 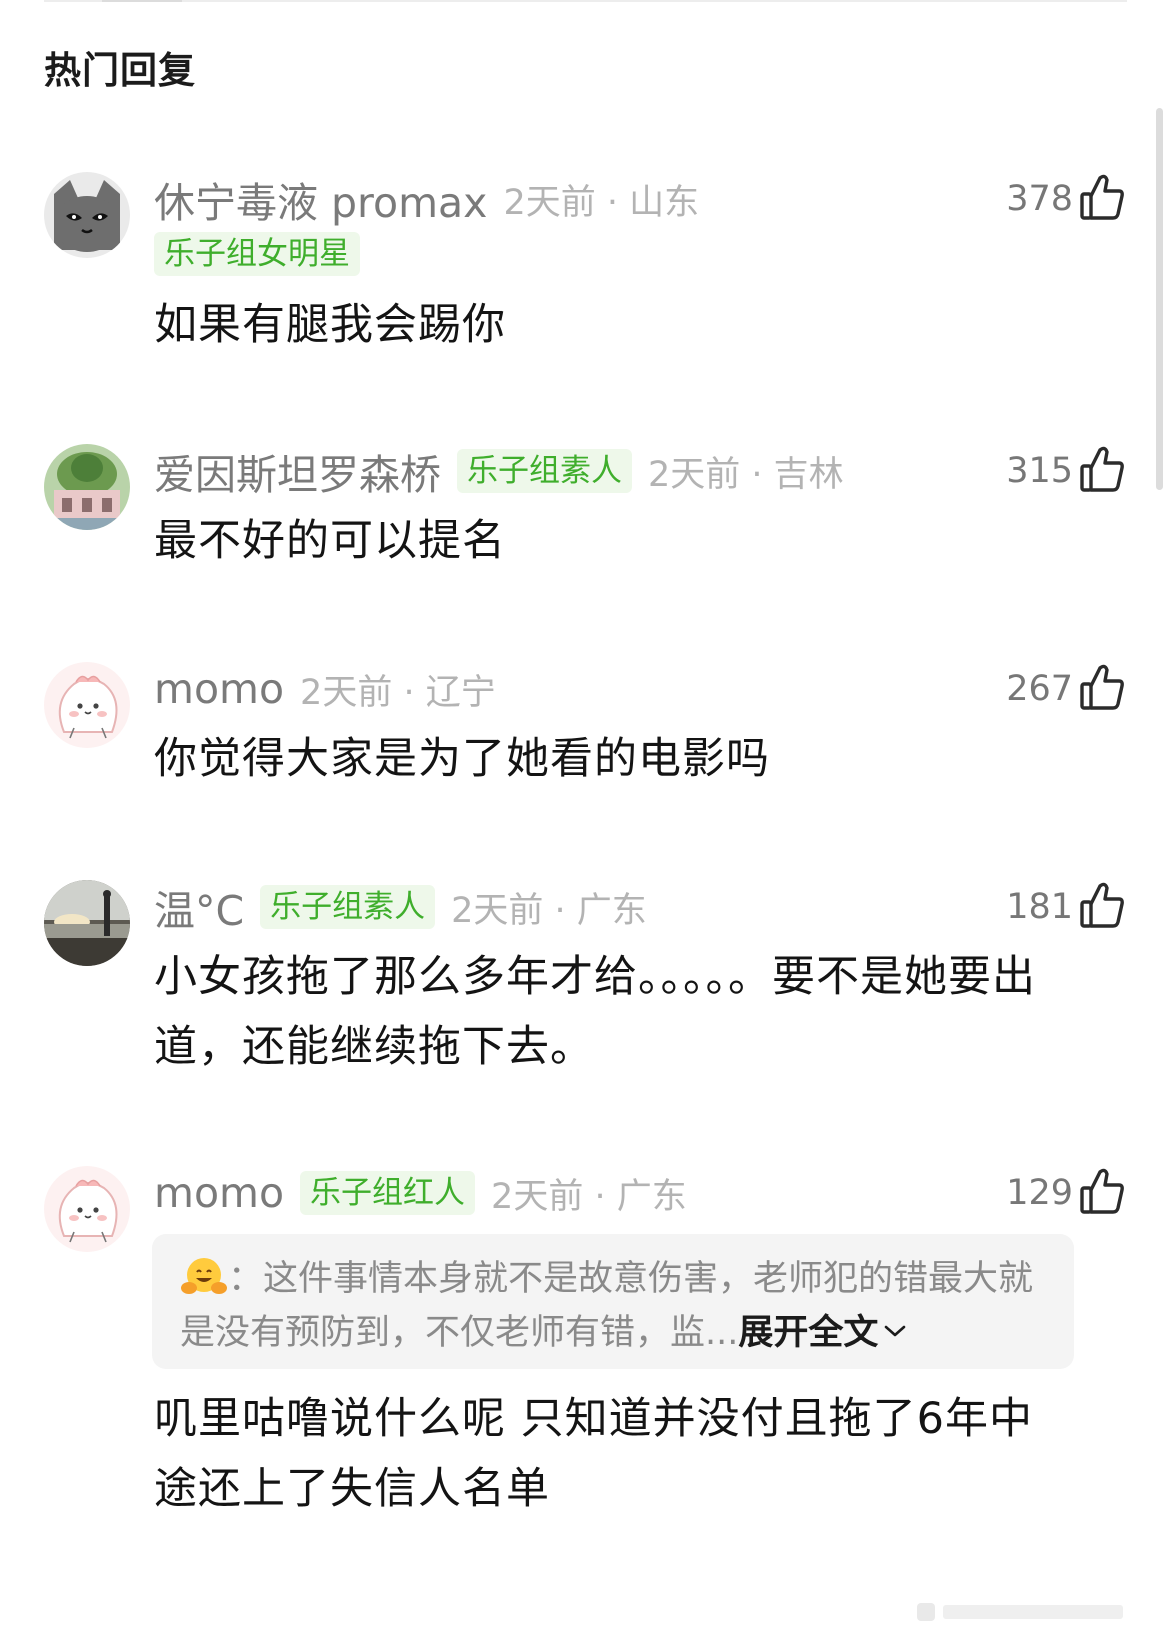 I want to click on building-photo-avatar-icon, so click(x=87, y=487).